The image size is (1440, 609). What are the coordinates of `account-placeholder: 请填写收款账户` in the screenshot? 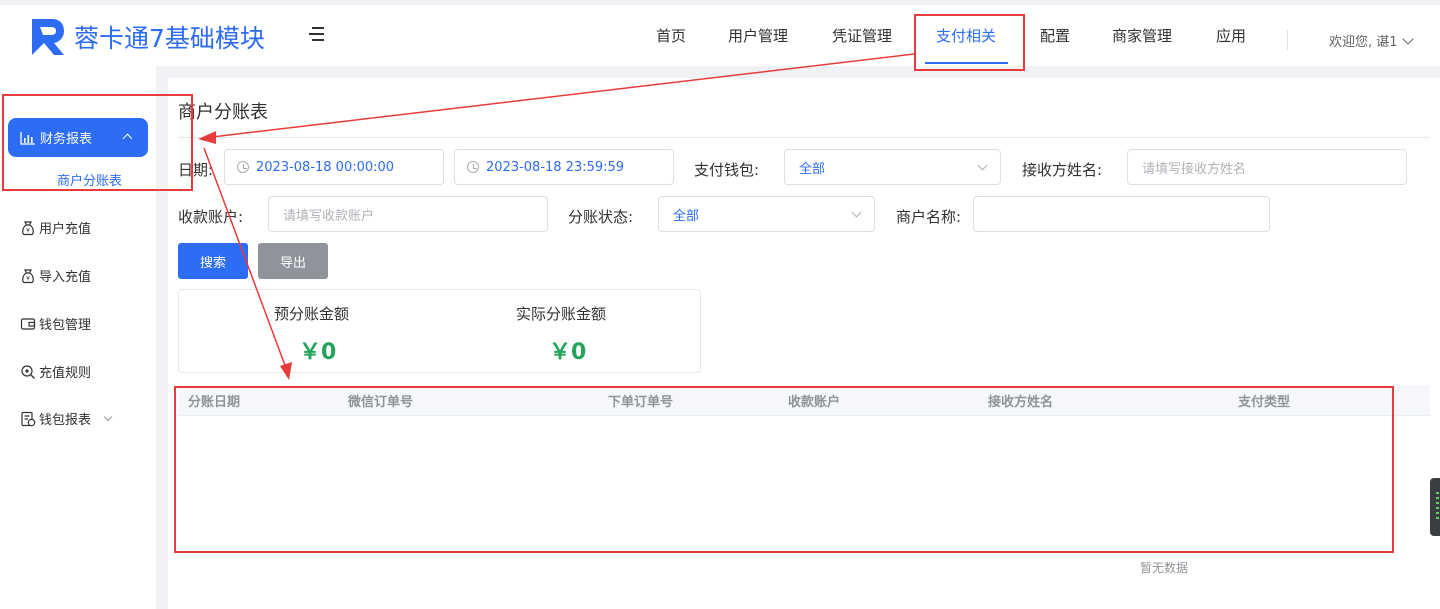 It's located at (329, 216).